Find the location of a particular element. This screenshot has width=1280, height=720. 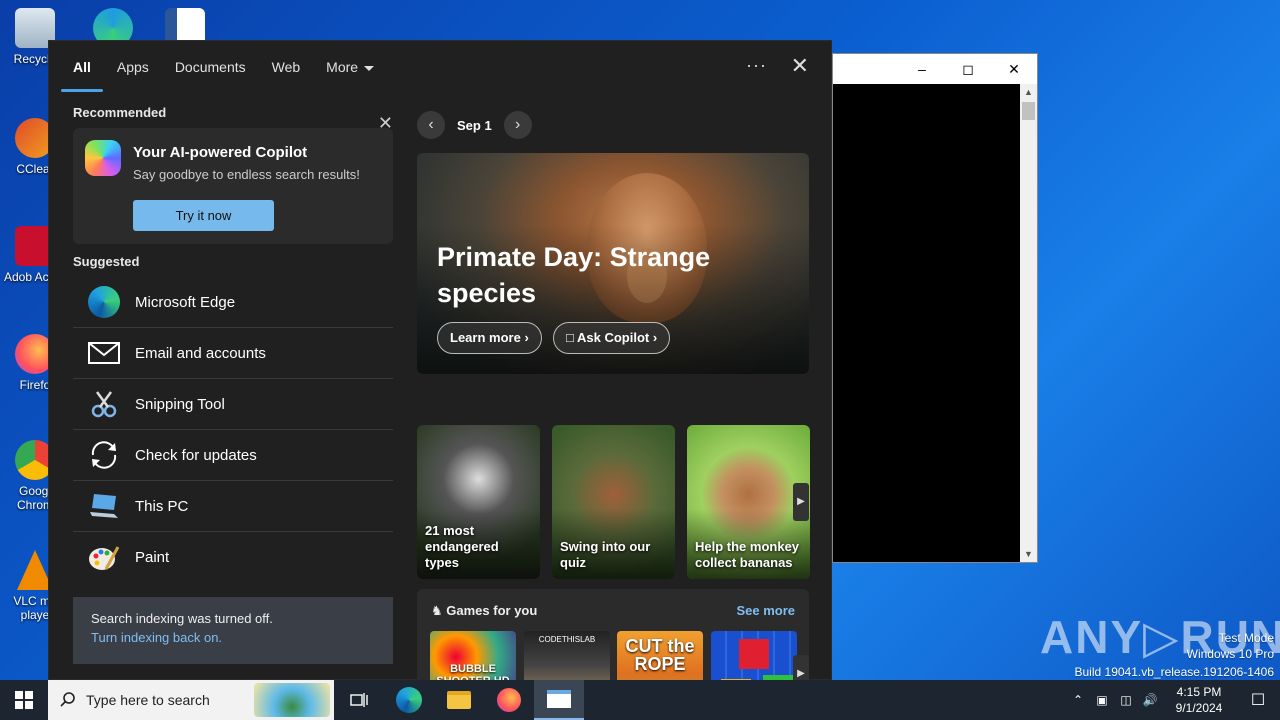

clock: 4:15 PM 9/1/2024 is located at coordinates (1199, 700).